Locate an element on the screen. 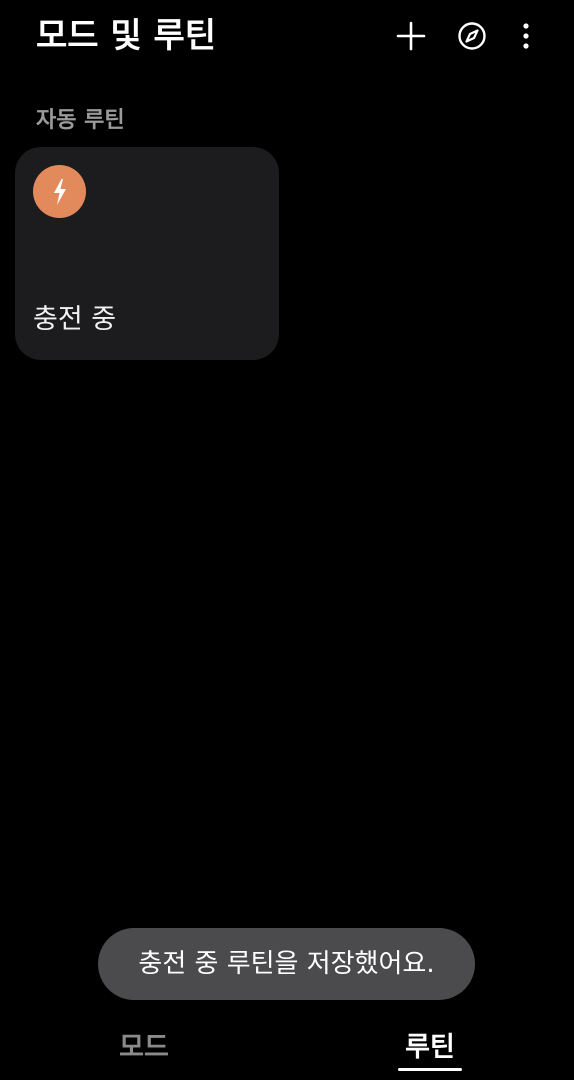 The image size is (574, 1080). routine-name: 충전 중 is located at coordinates (75, 319).